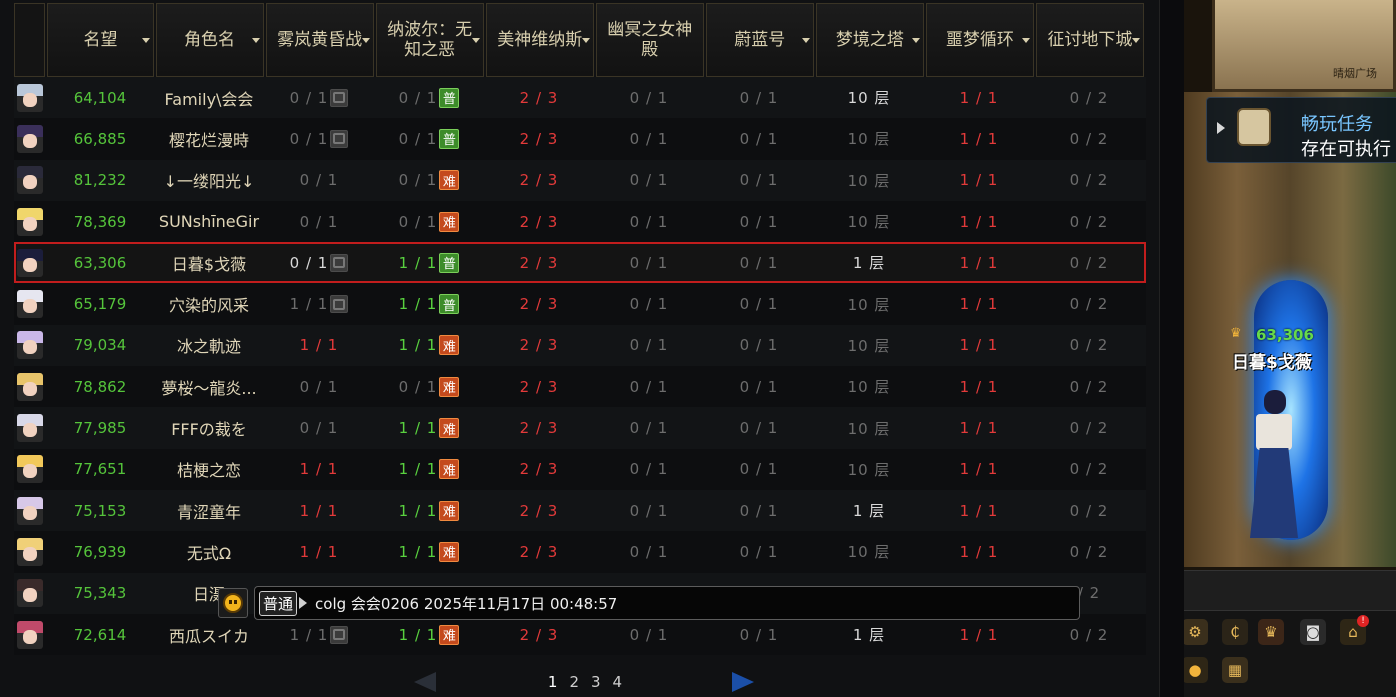 Image resolution: width=1396 pixels, height=697 pixels. I want to click on wu-cell-value: 0 / 1, so click(309, 262).